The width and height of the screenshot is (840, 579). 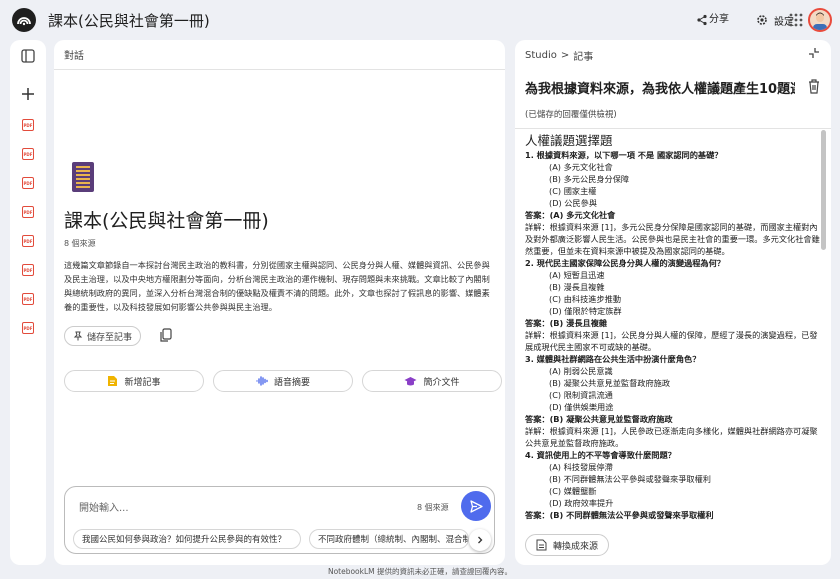 I want to click on question-text: 3. 媒體與社群網路在公共生活中扮演什麼角色？, so click(x=613, y=359).